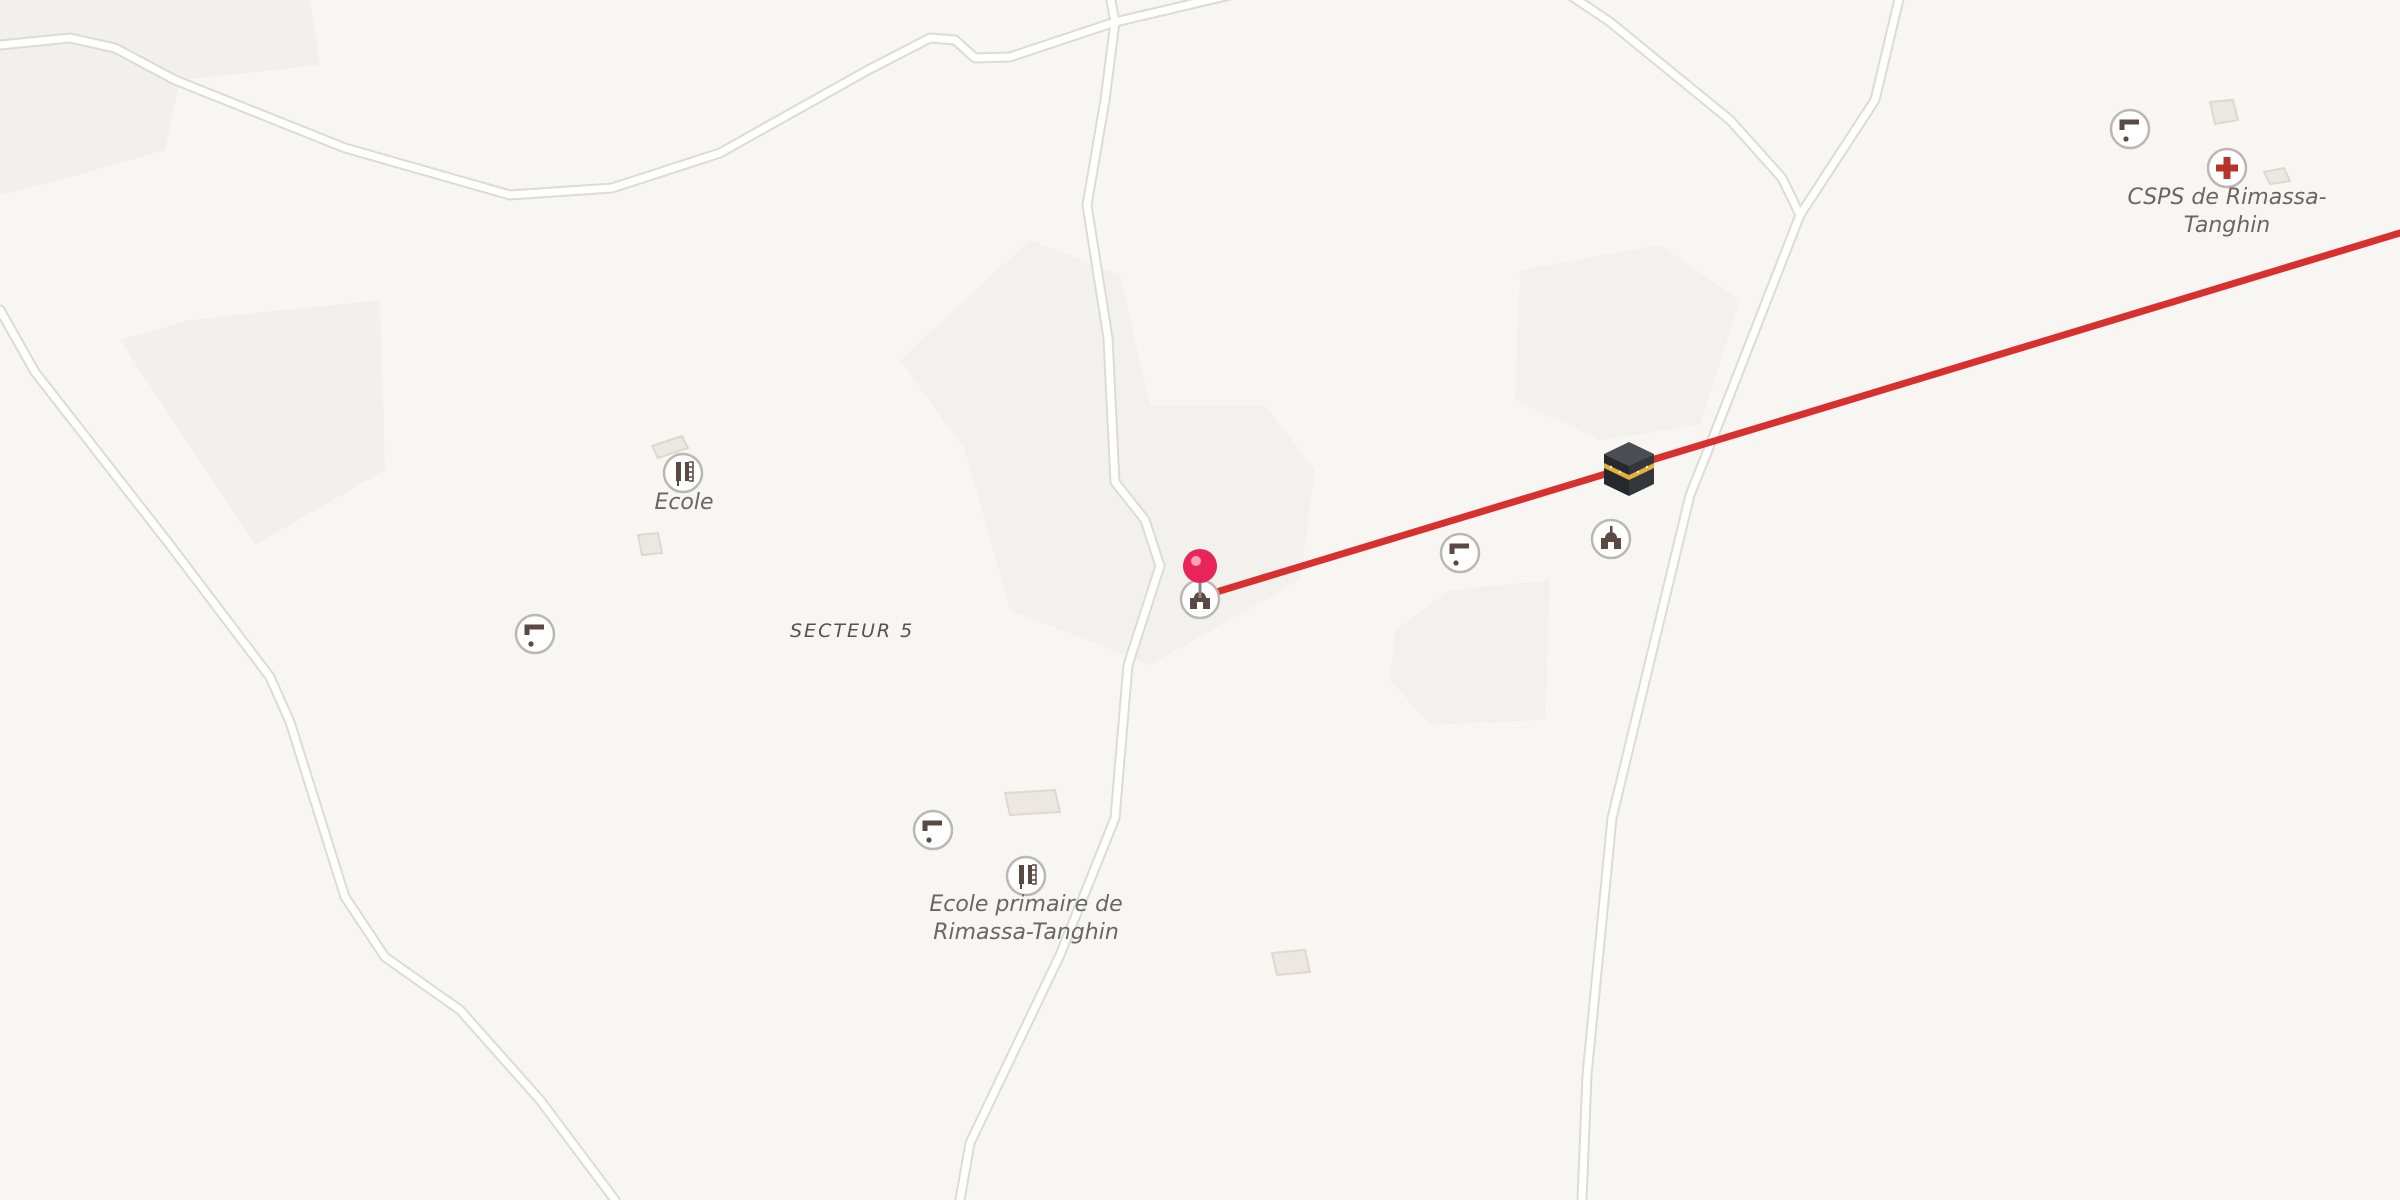 The image size is (2400, 1200). Describe the element at coordinates (1026, 919) in the screenshot. I see `poi-label-primary-school: Ecole primaire de Rimassa-Tanghin` at that location.